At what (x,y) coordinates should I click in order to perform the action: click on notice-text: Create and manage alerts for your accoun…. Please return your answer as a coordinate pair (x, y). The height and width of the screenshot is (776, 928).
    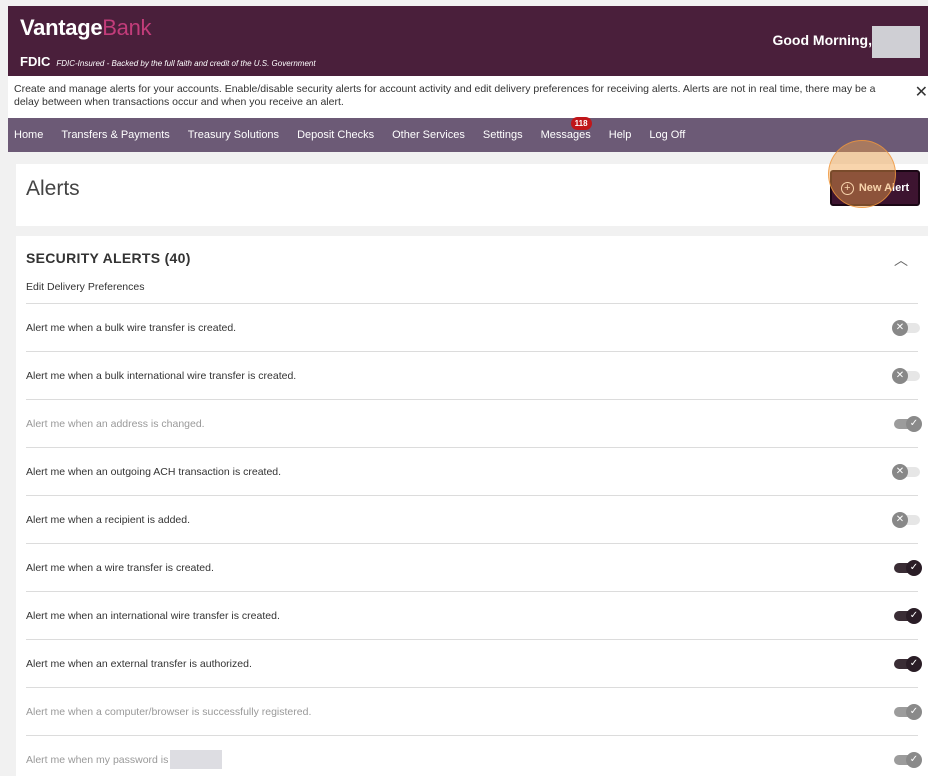
    Looking at the image, I should click on (445, 95).